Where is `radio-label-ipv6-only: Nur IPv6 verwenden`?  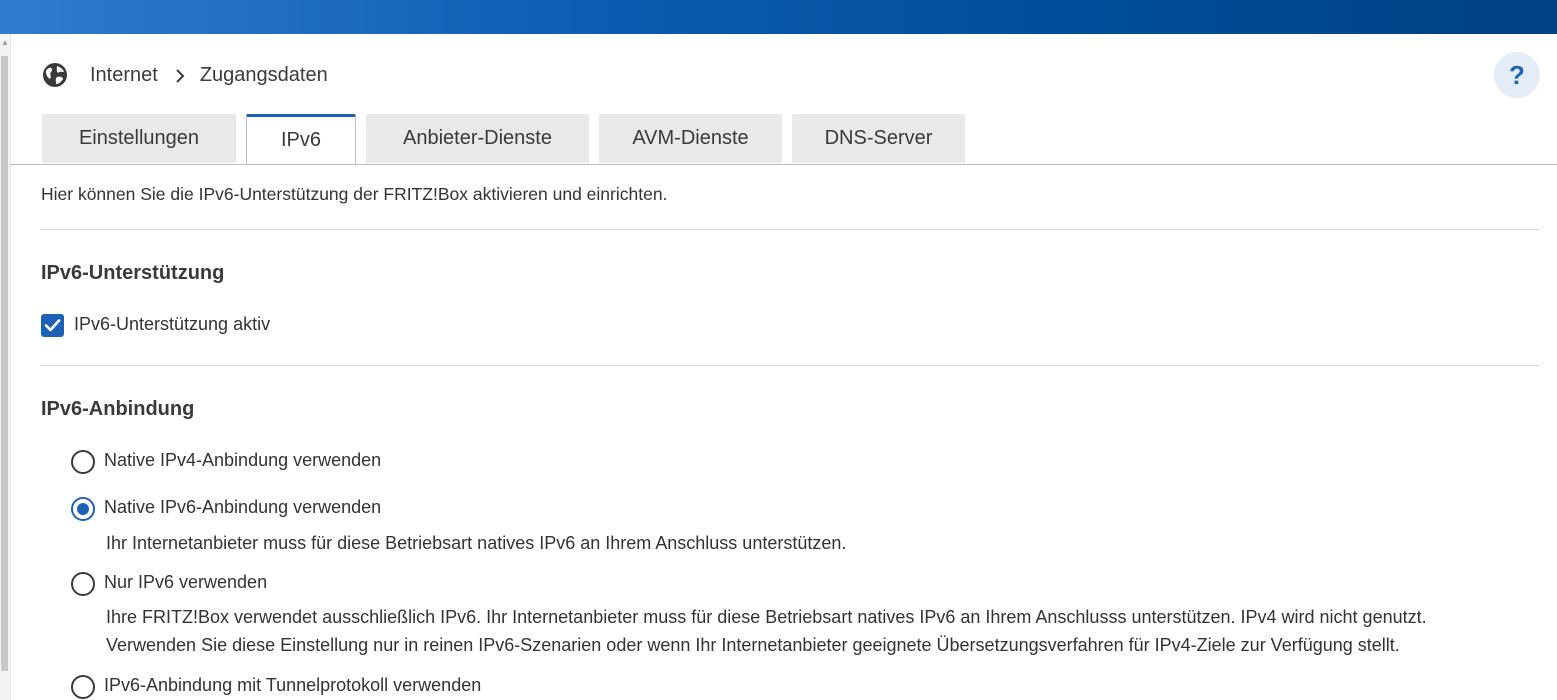
radio-label-ipv6-only: Nur IPv6 verwenden is located at coordinates (185, 582).